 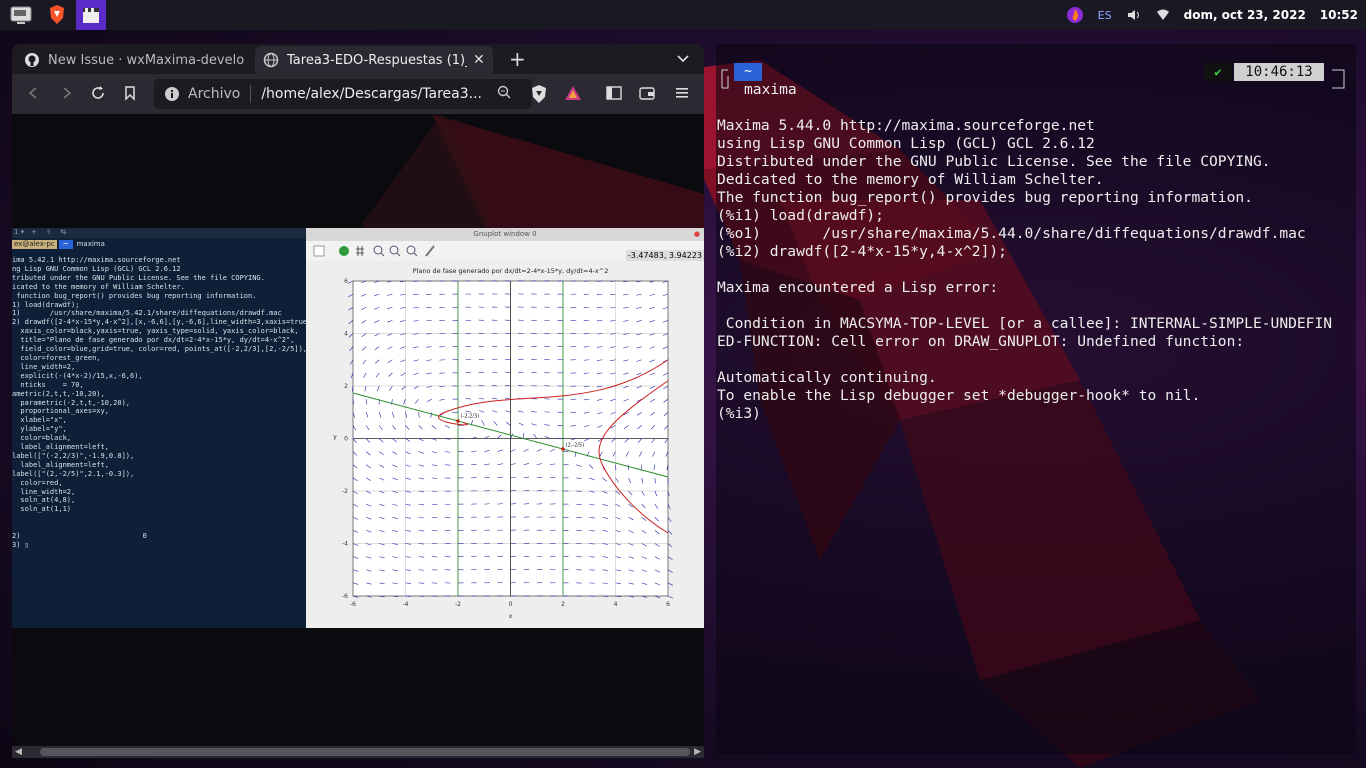 What do you see at coordinates (1245, 15) in the screenshot?
I see `date-label: dom, oct 23, 2022` at bounding box center [1245, 15].